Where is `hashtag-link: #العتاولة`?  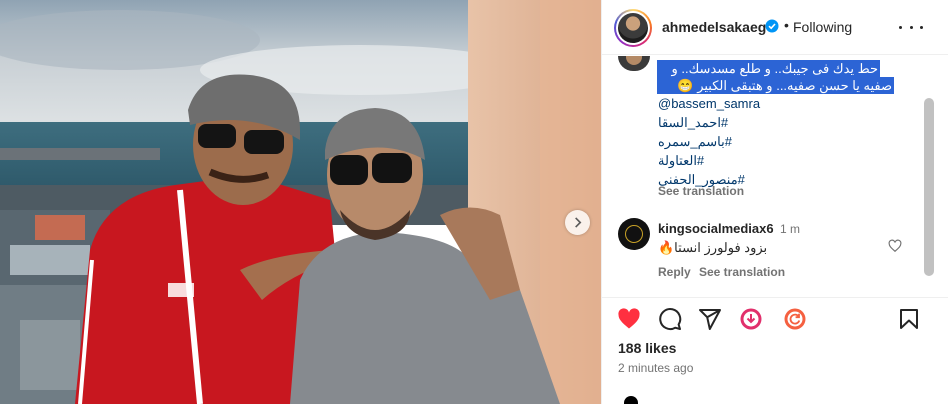
hashtag-link: #العتاولة is located at coordinates (681, 161).